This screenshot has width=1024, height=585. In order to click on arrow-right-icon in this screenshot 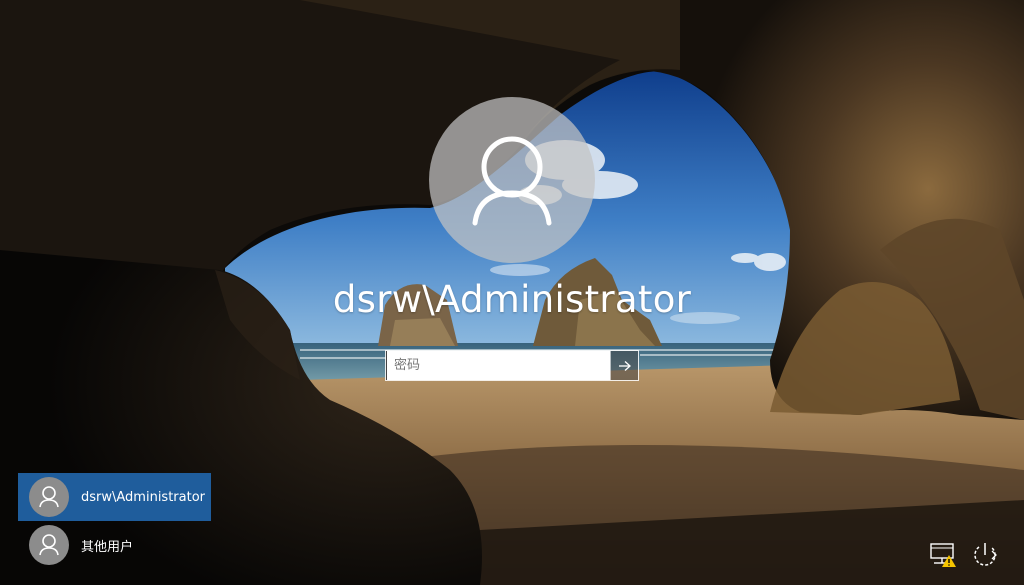, I will do `click(624, 365)`.